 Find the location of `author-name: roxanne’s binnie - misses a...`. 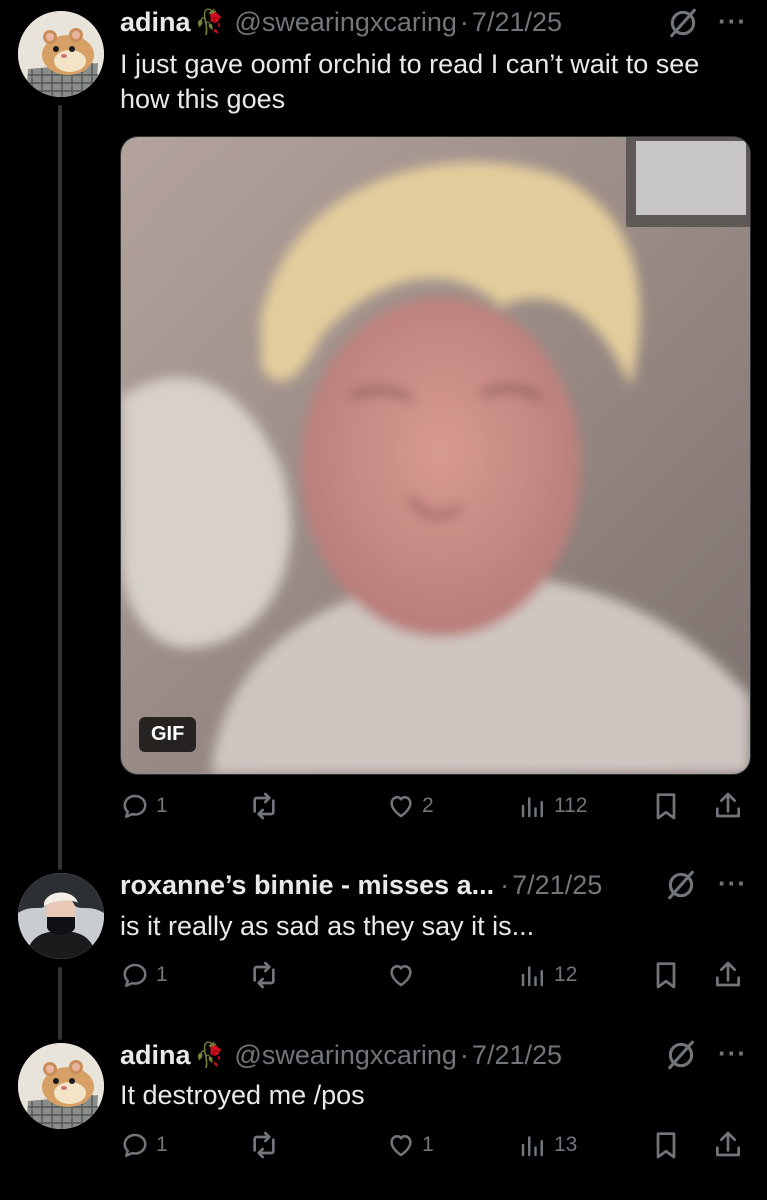

author-name: roxanne’s binnie - misses a... is located at coordinates (307, 885).